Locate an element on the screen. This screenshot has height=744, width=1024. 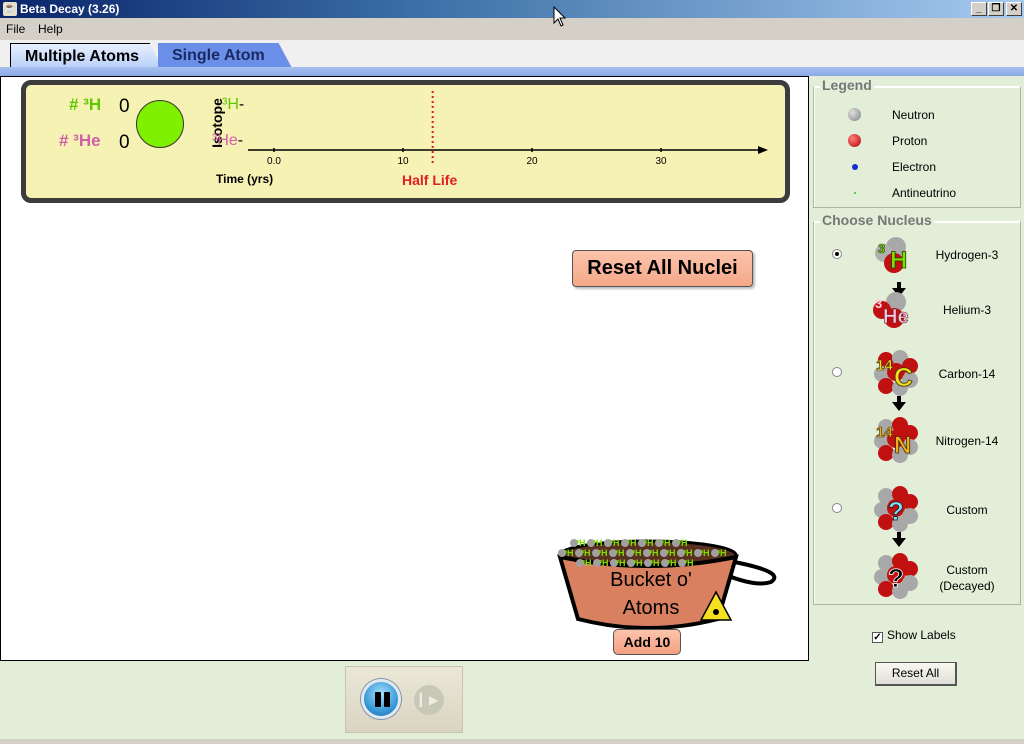
electron-icon is located at coordinates (855, 167).